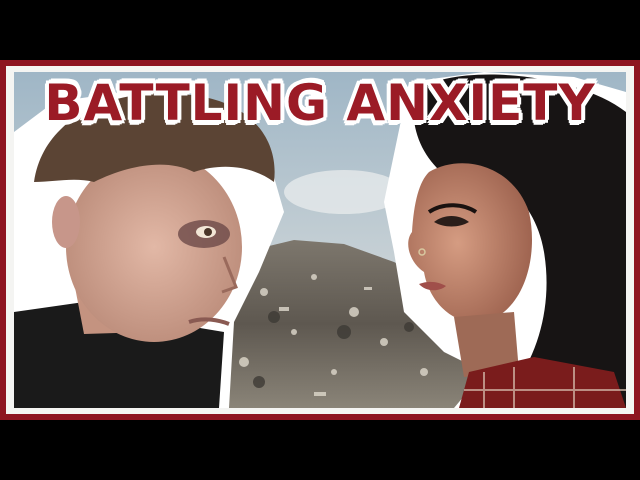 The image size is (640, 480). I want to click on letterbox-top, so click(320, 30).